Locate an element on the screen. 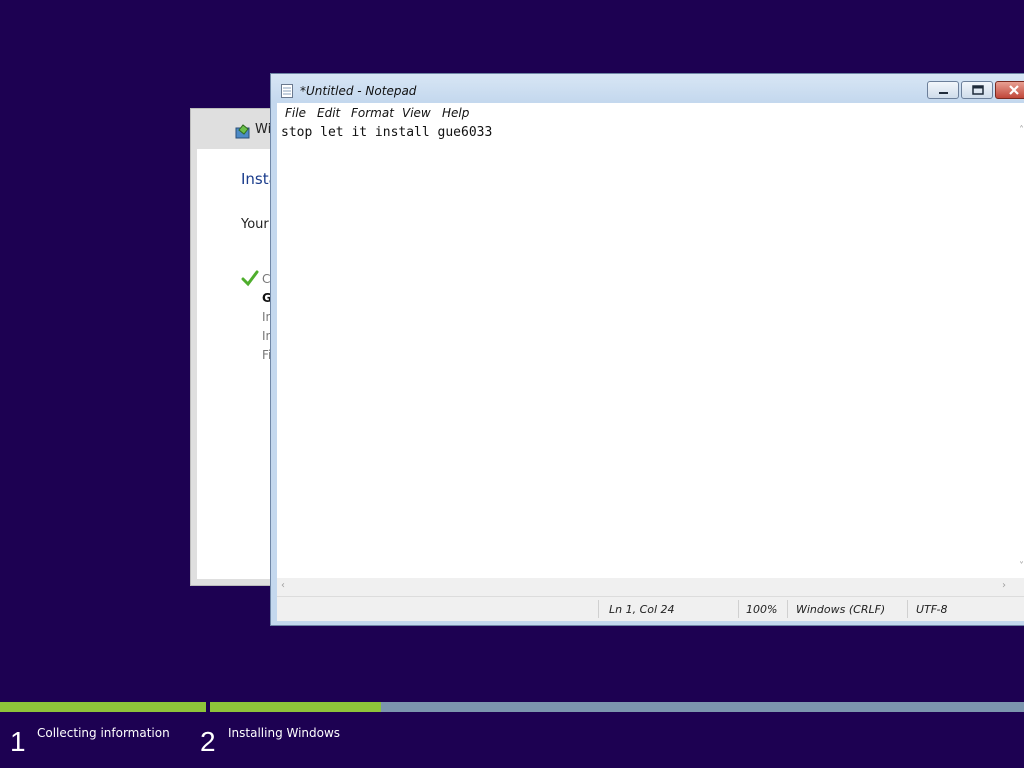  phase-2-progress-track is located at coordinates (617, 707).